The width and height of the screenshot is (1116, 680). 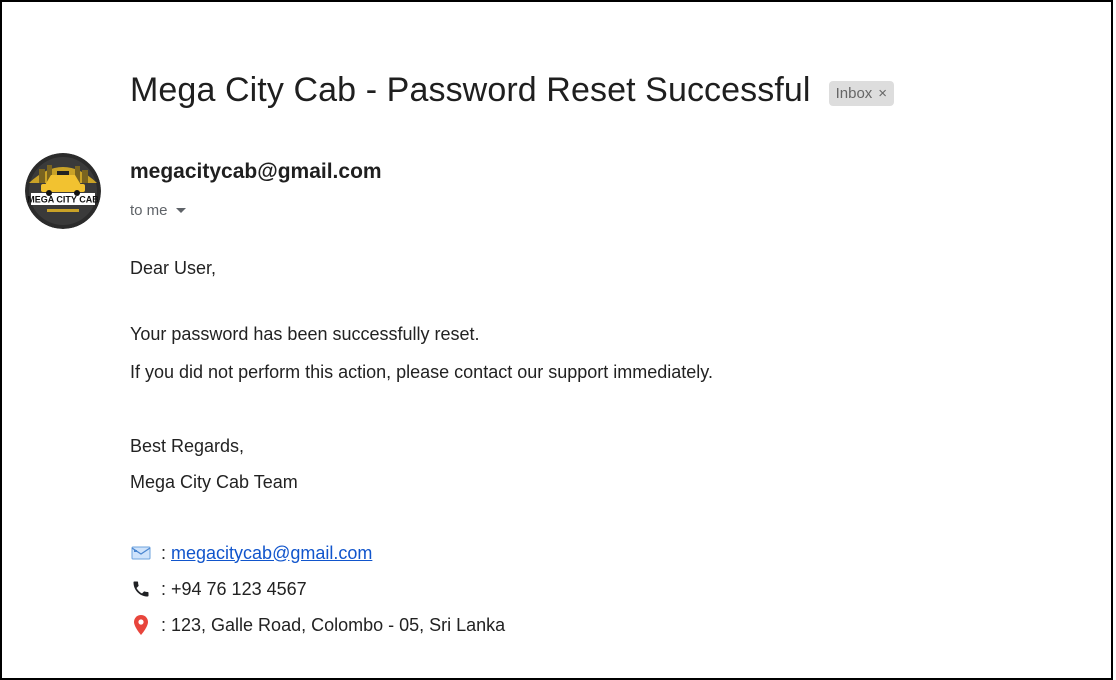 I want to click on location-pin-icon, so click(x=141, y=625).